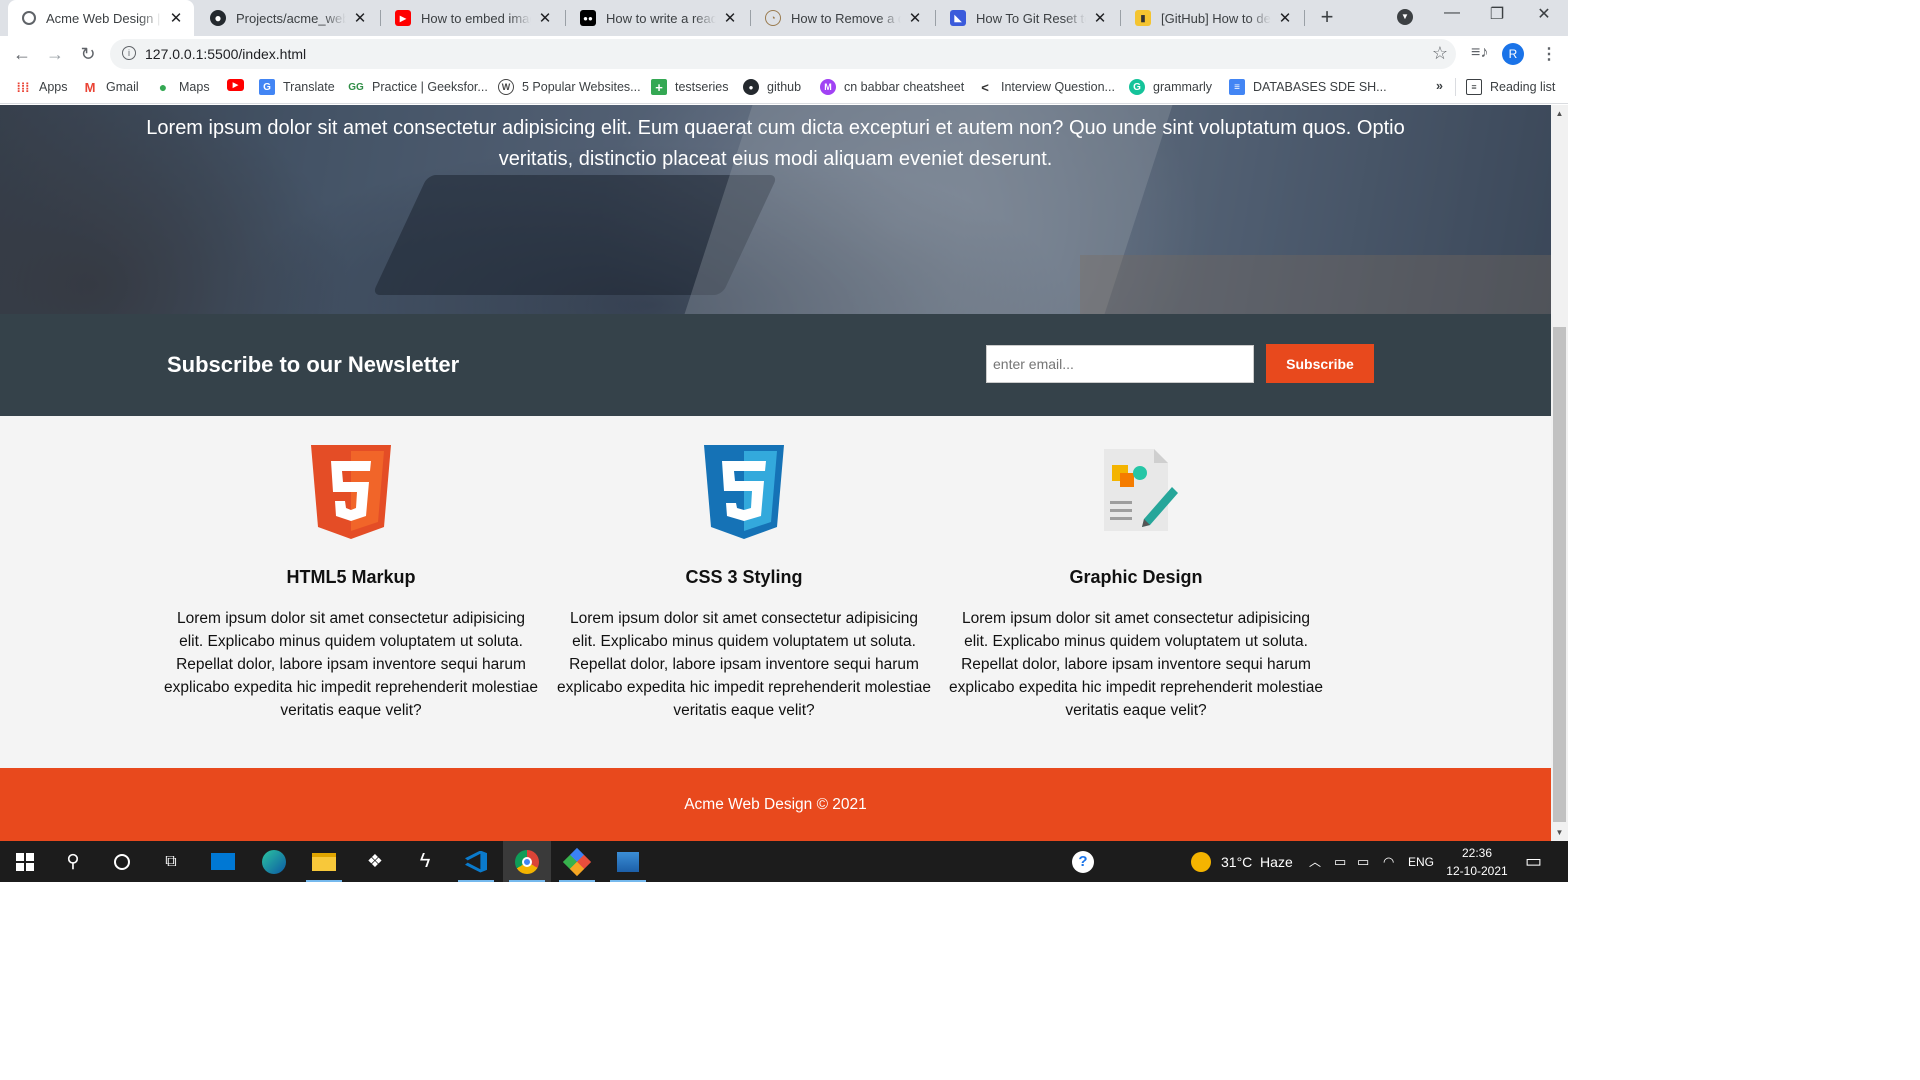 Image resolution: width=1920 pixels, height=1080 pixels. Describe the element at coordinates (1212, 18) in the screenshot. I see `tab-github-delete: ▮ [GitHub] How to delete ✕` at that location.